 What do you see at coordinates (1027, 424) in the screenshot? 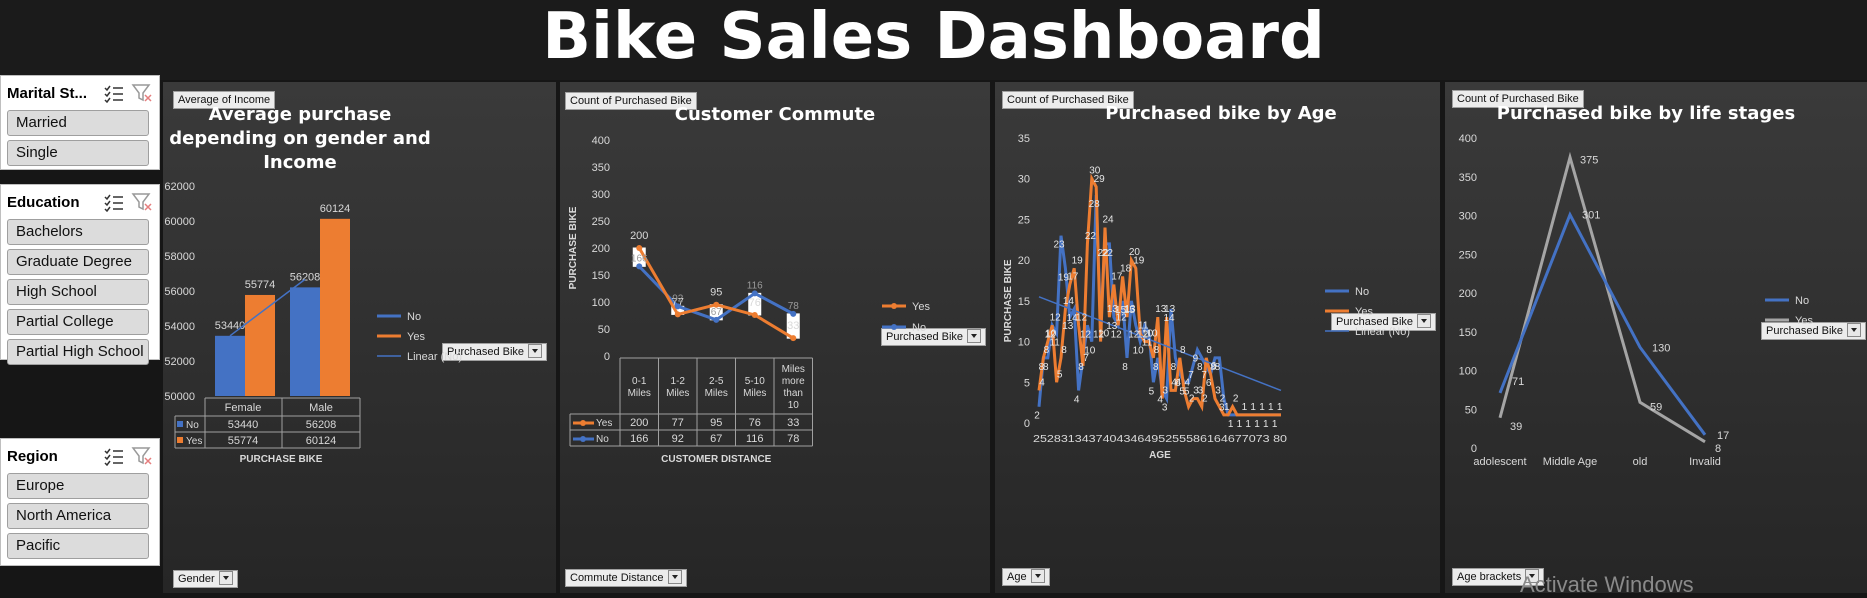
I see `y-tick-label: 0` at bounding box center [1027, 424].